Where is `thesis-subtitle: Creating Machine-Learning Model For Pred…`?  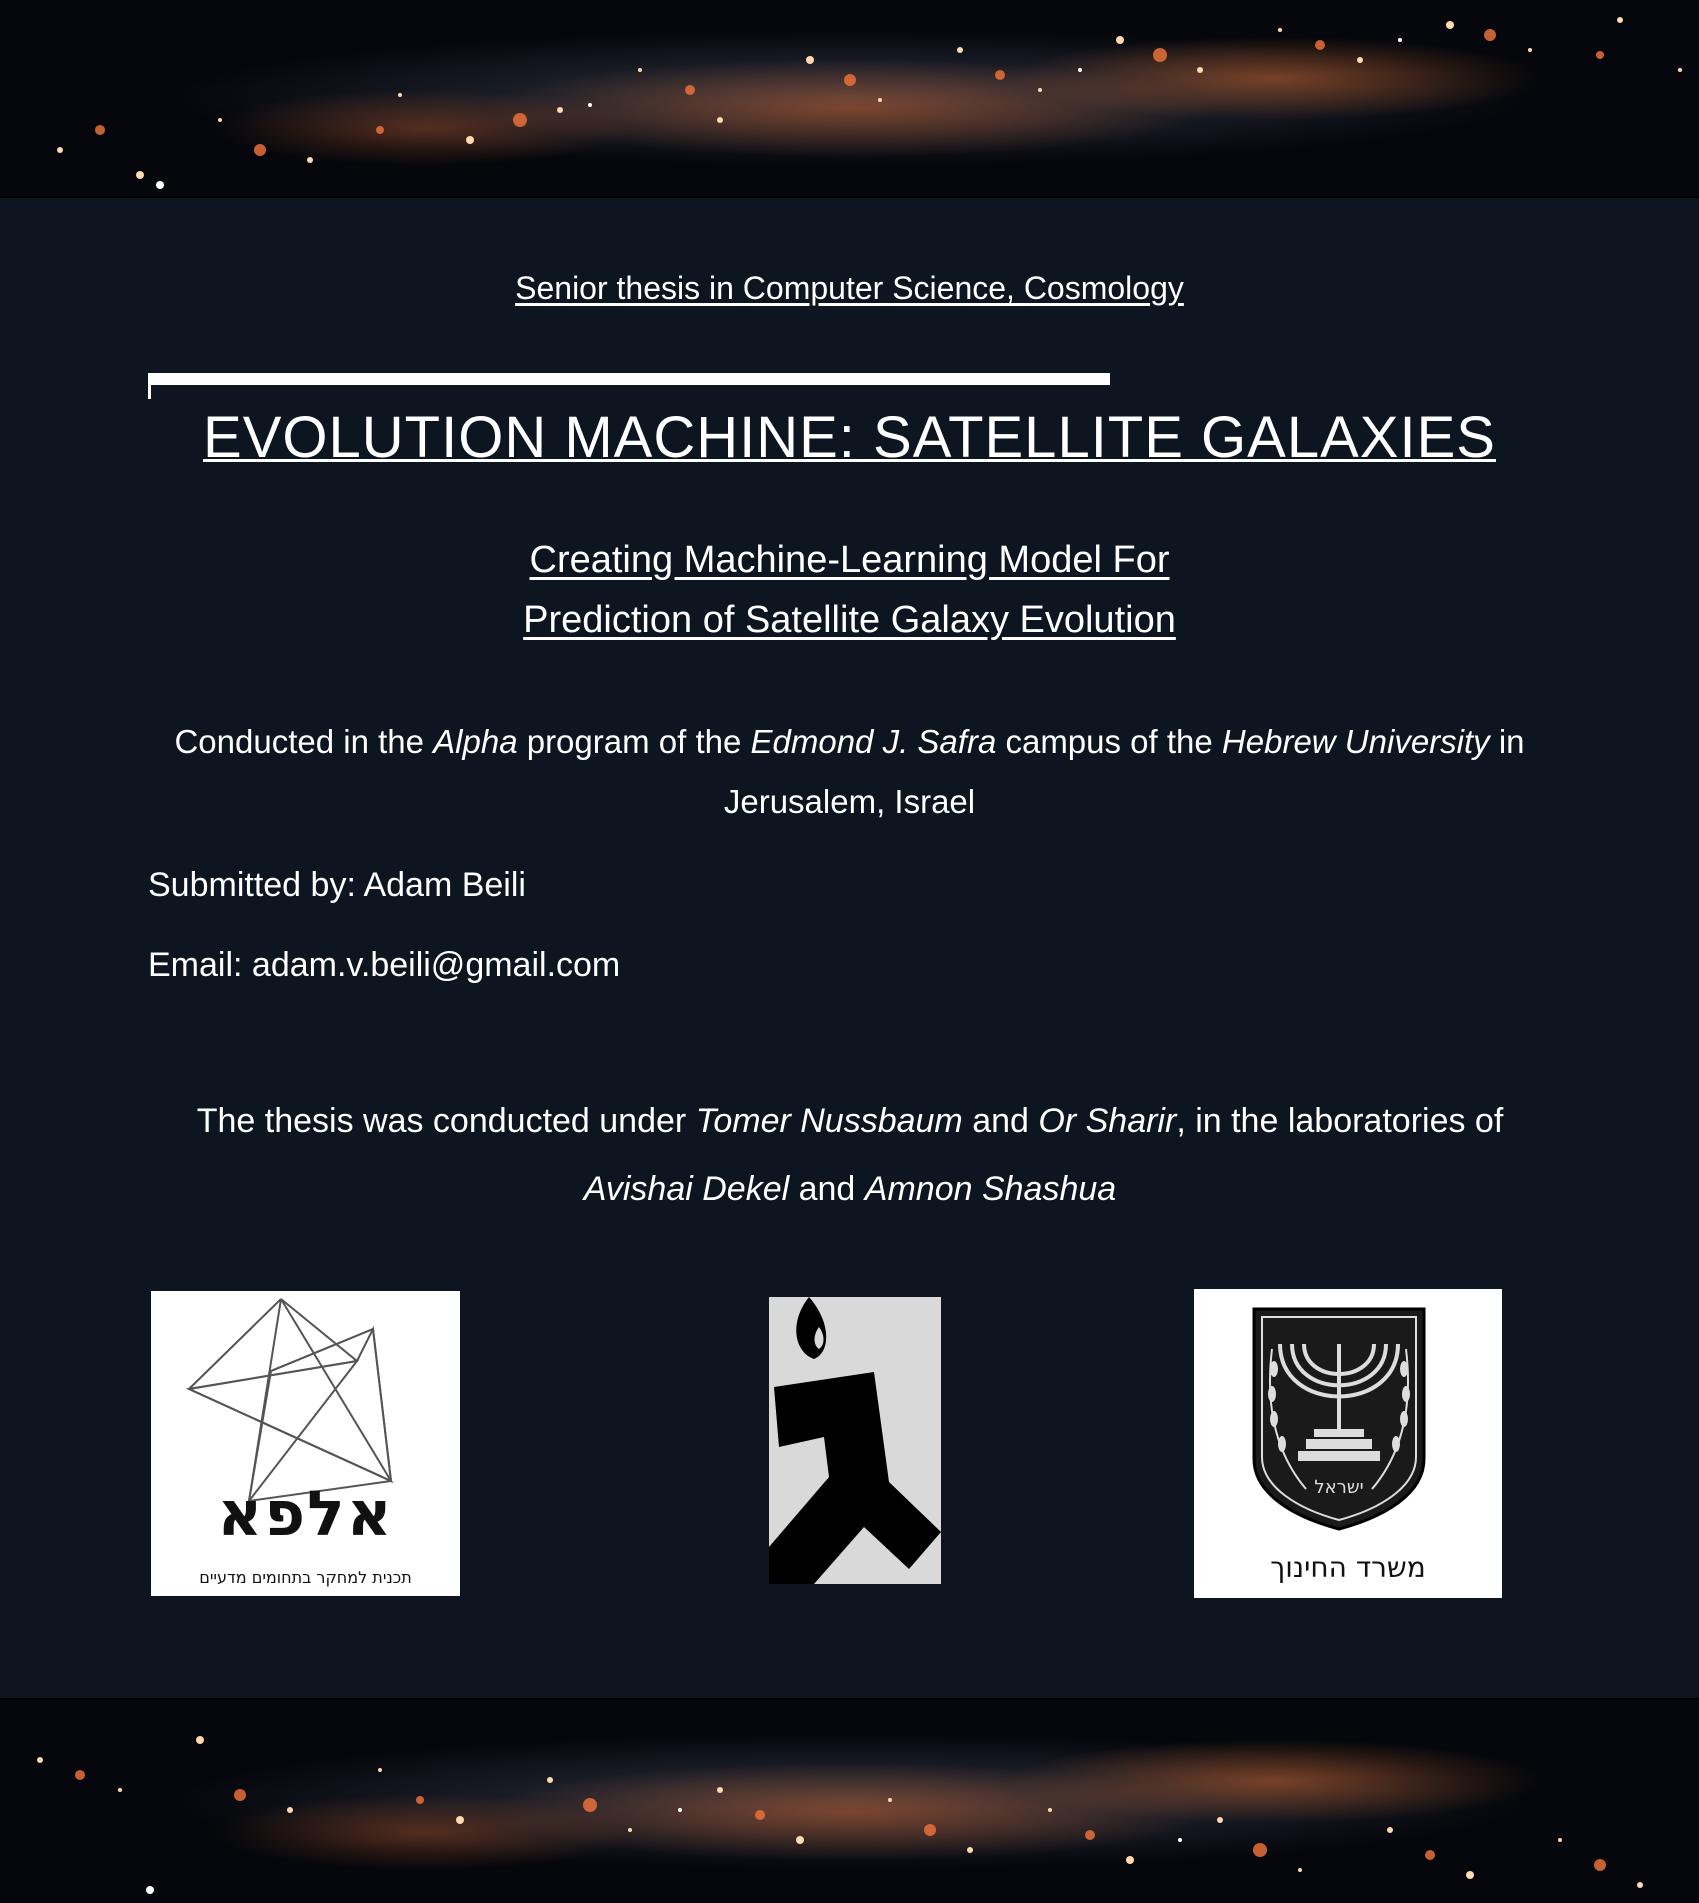
thesis-subtitle: Creating Machine-Learning Model For Pred… is located at coordinates (849, 590).